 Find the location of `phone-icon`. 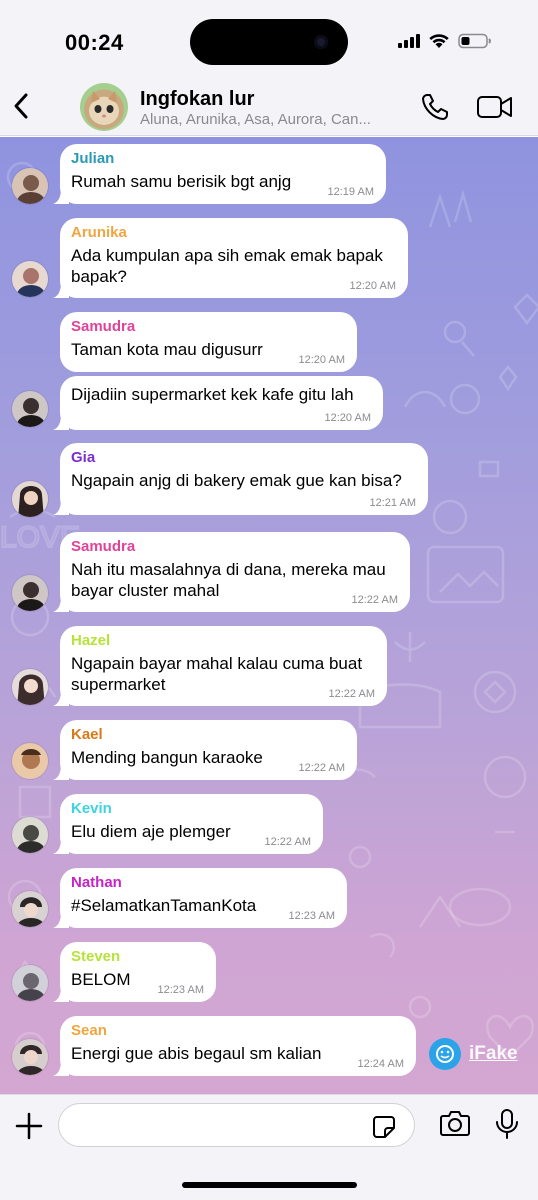

phone-icon is located at coordinates (435, 107).